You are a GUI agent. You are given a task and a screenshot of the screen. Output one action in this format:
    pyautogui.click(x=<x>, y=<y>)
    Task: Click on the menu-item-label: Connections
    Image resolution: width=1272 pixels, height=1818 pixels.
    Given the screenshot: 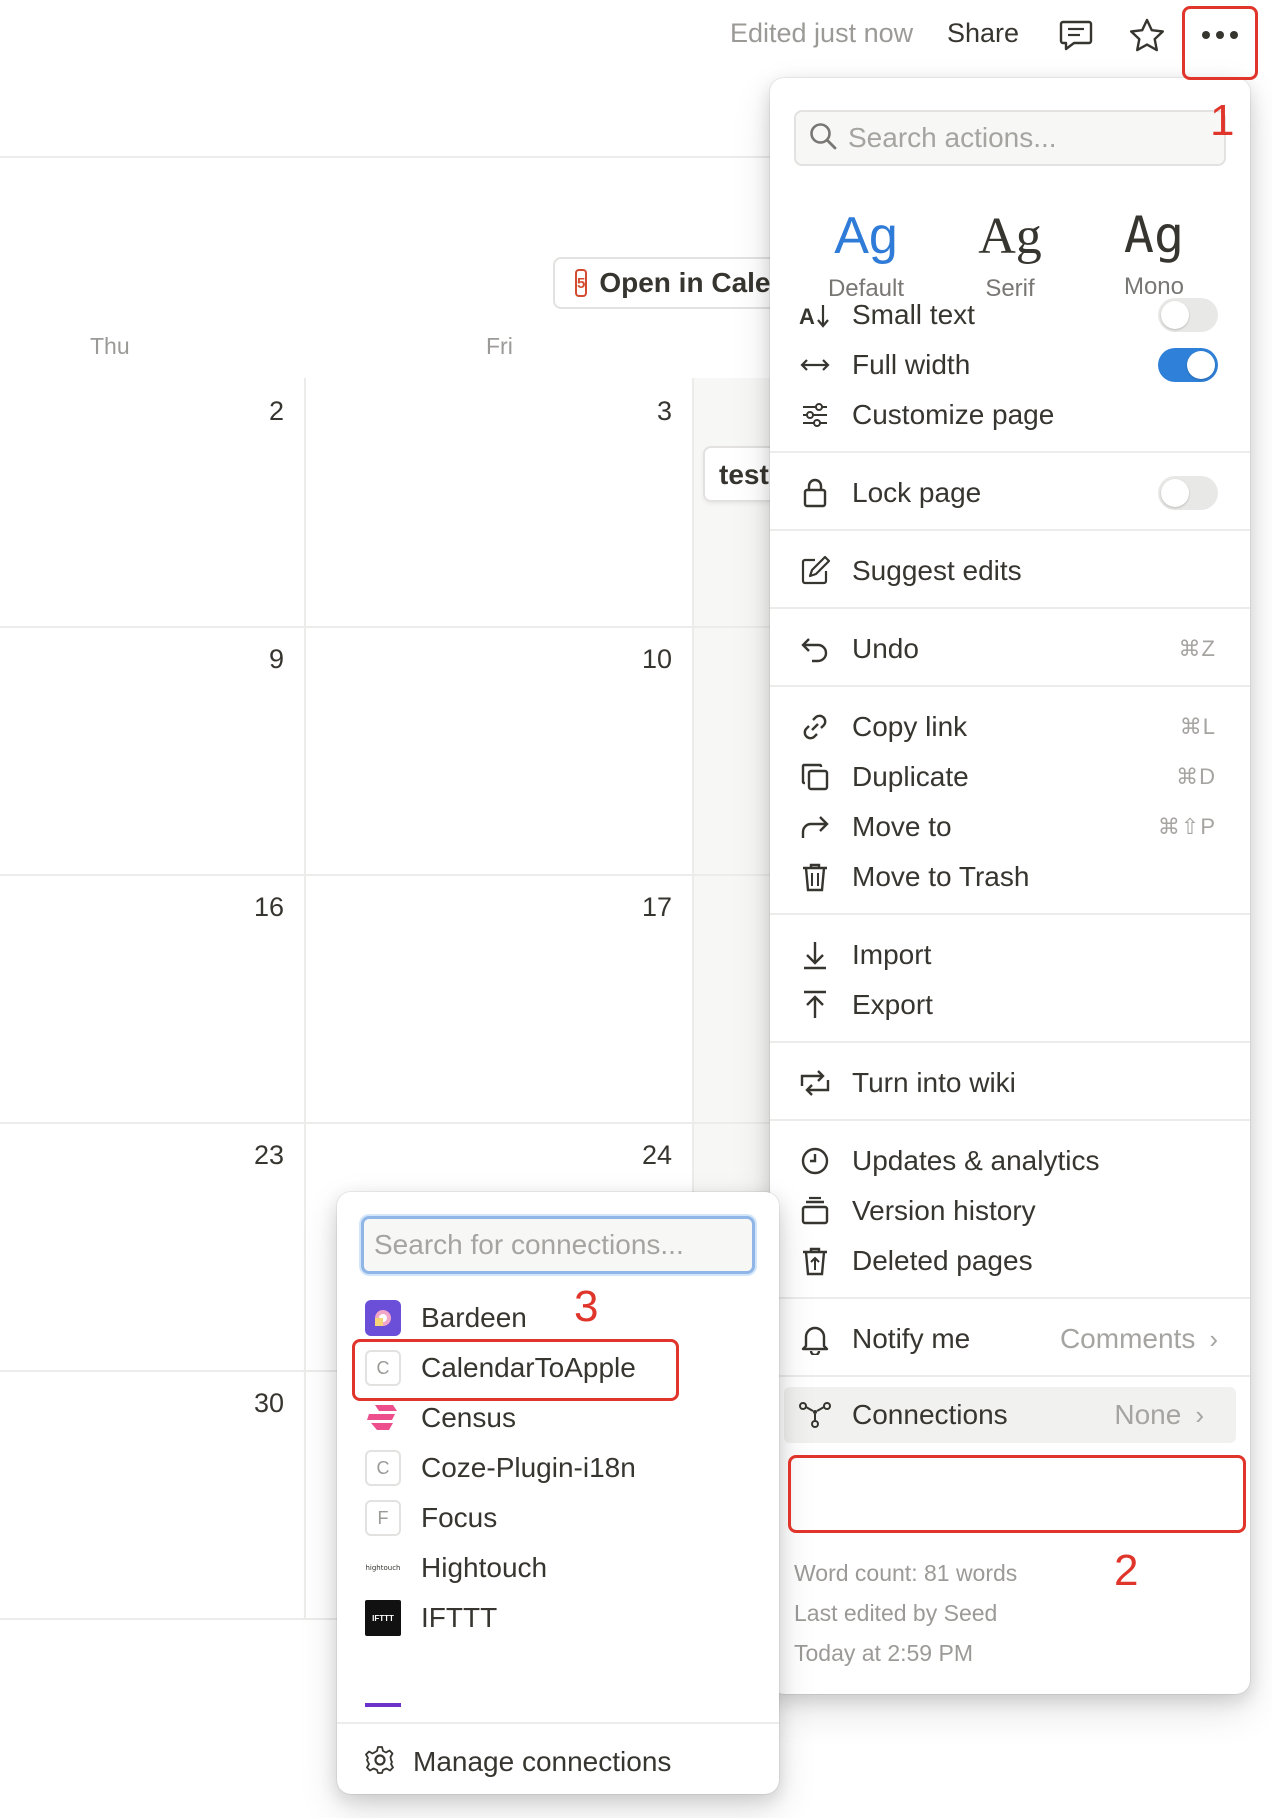 What is the action you would take?
    pyautogui.click(x=930, y=1414)
    